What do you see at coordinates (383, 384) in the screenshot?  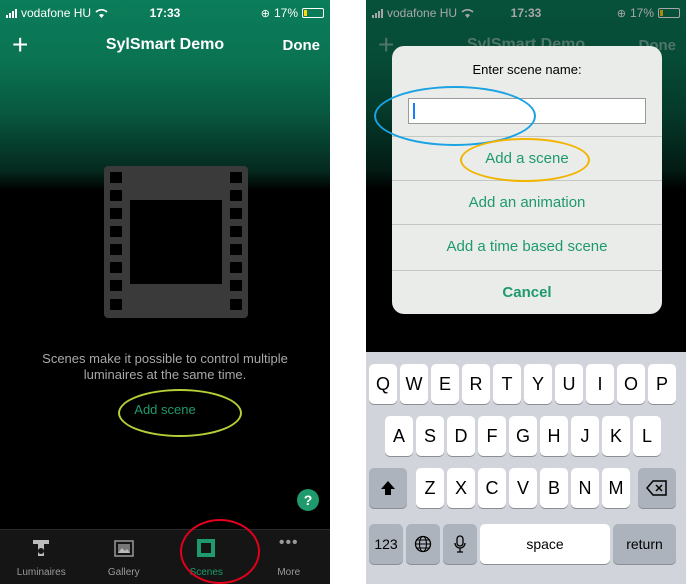 I see `key-q: Q` at bounding box center [383, 384].